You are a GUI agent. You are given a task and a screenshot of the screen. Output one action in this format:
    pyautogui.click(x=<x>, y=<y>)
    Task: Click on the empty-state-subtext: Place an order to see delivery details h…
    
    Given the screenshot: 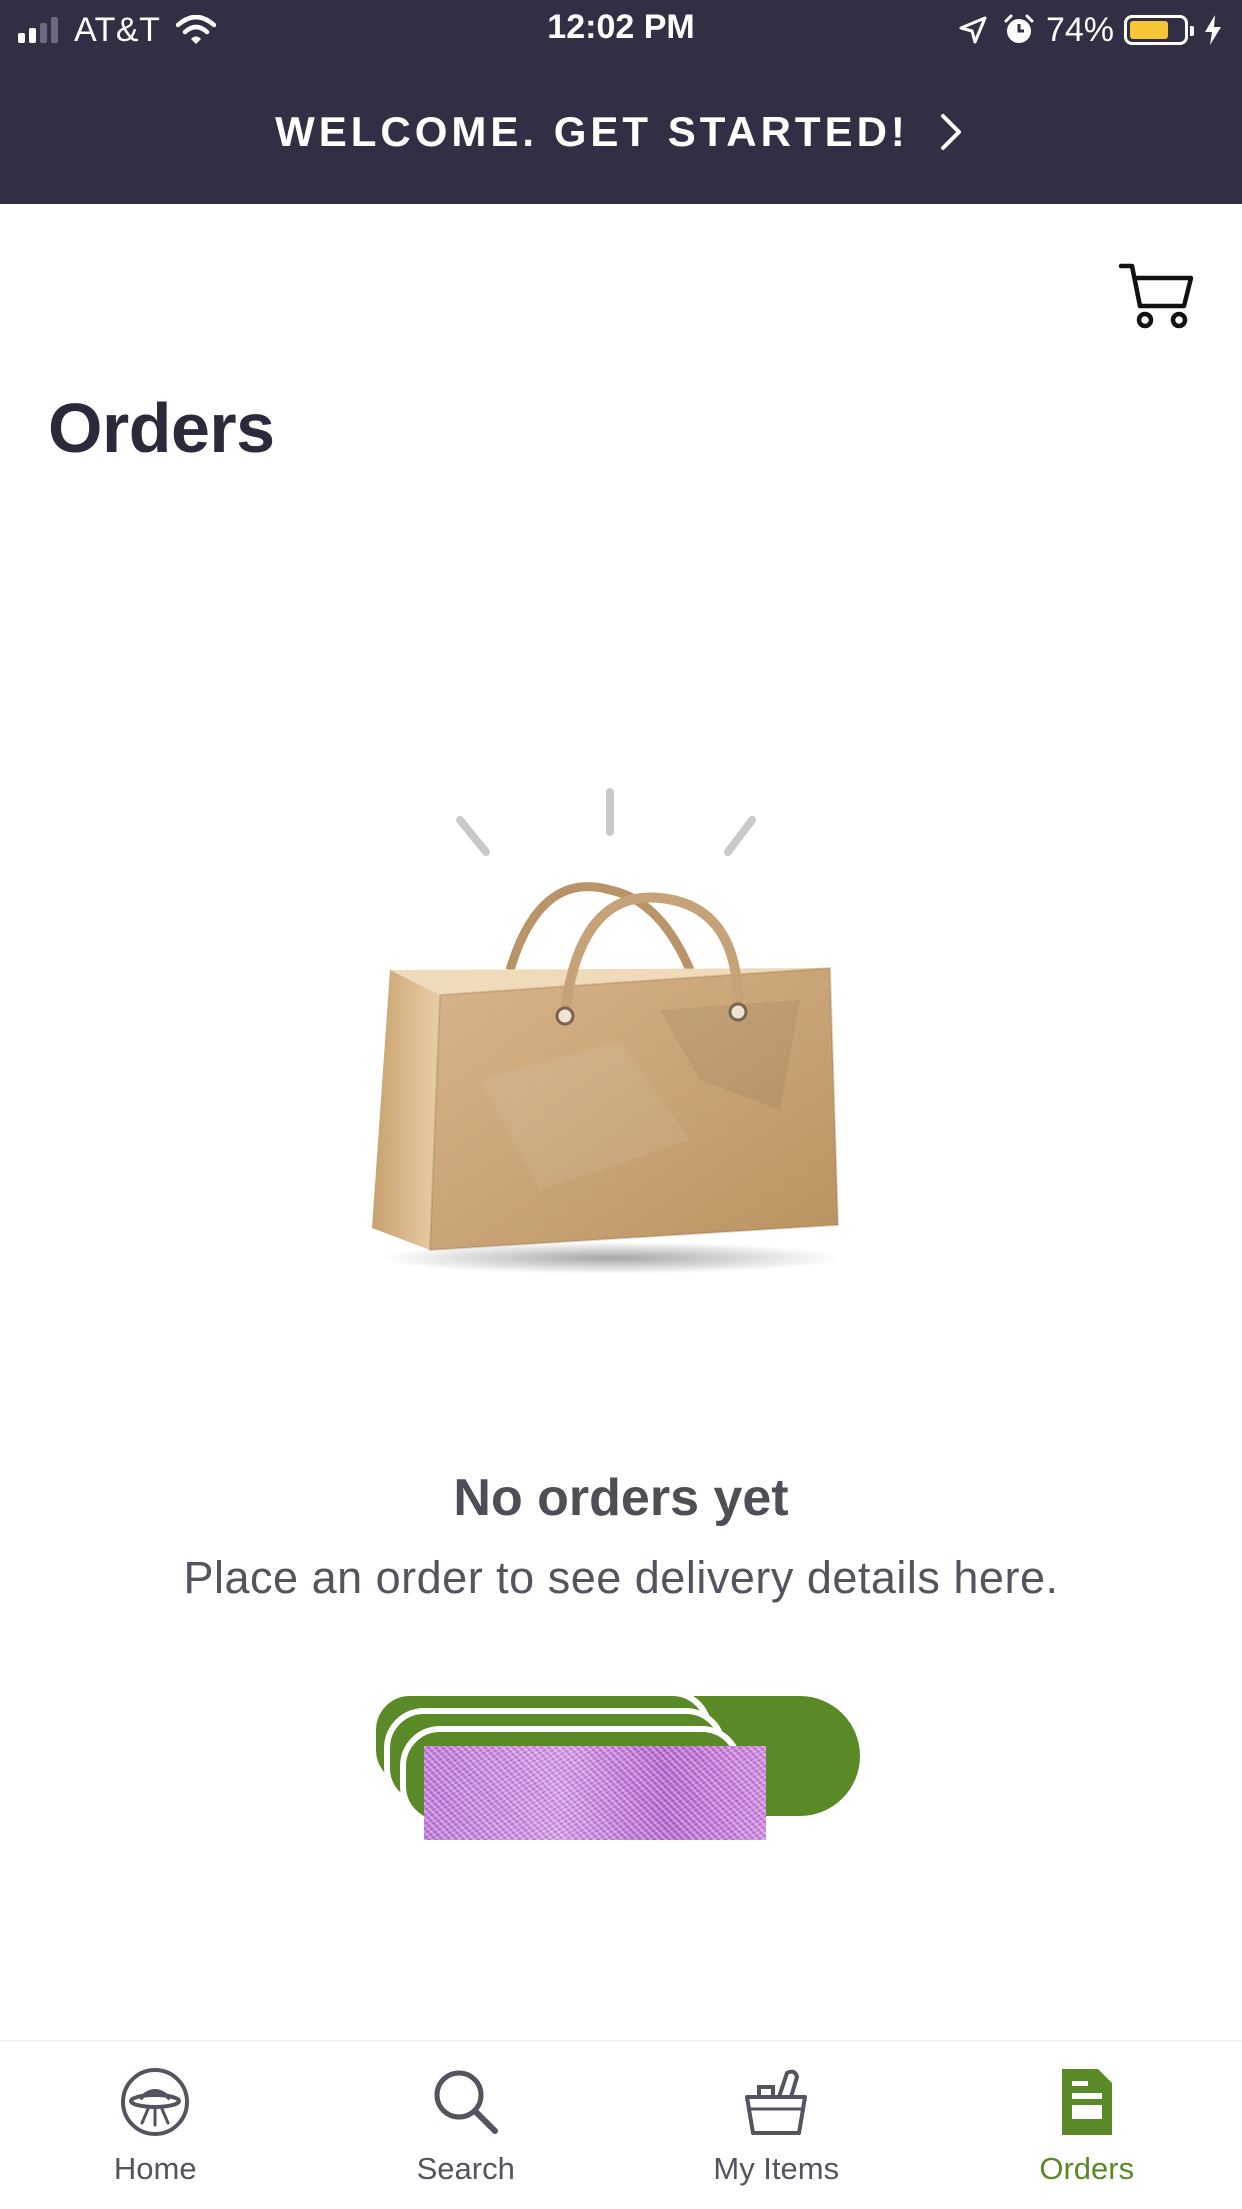 What is the action you would take?
    pyautogui.click(x=621, y=1578)
    